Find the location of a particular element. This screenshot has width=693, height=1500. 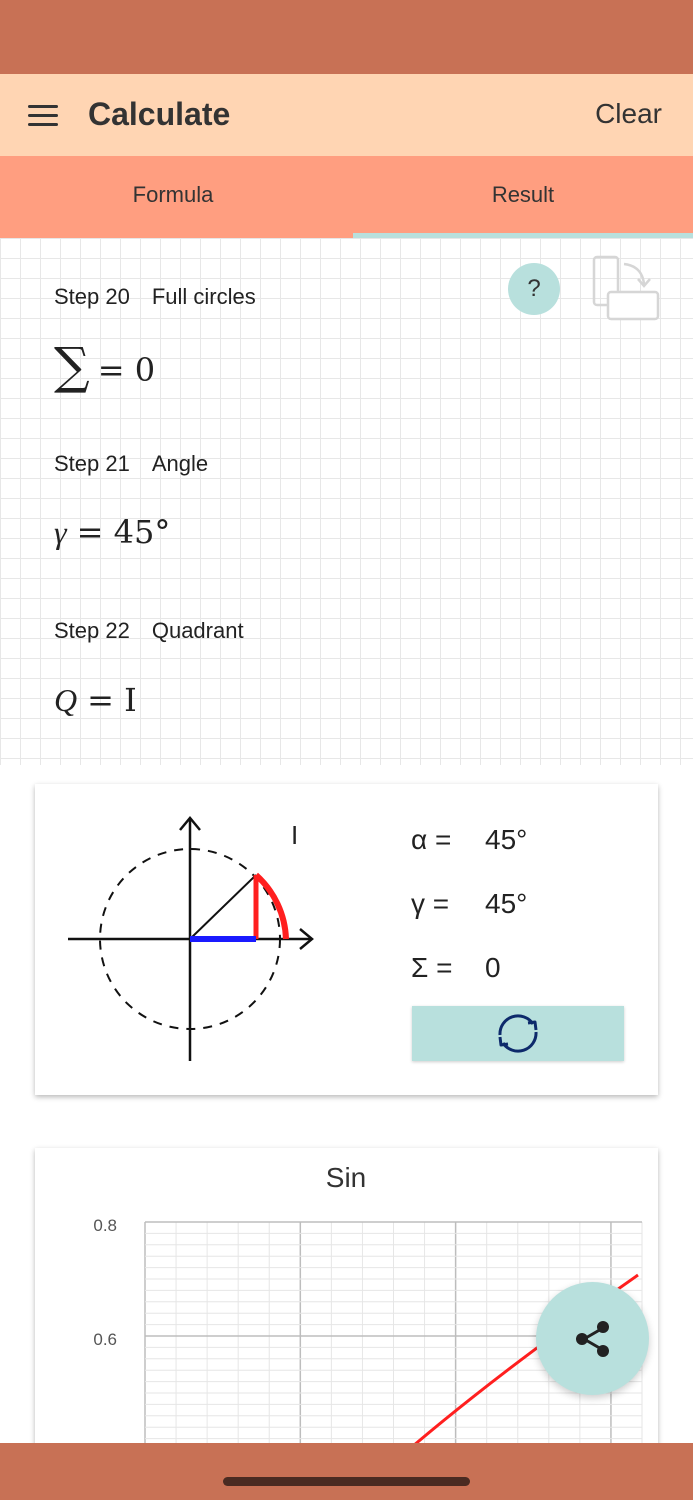

alpha-row: α = 45° is located at coordinates (469, 840).